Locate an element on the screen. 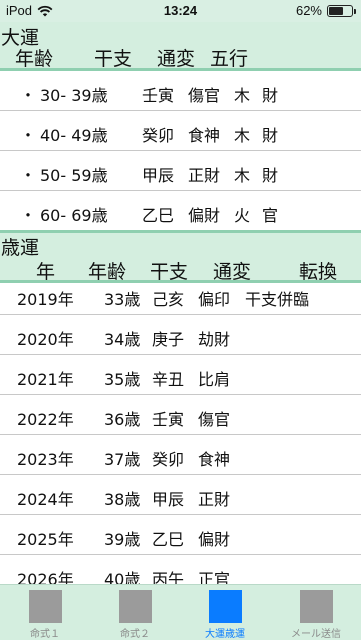 Image resolution: width=361 pixels, height=640 pixels. tab-meishiki-2: 命式２ is located at coordinates (135, 612).